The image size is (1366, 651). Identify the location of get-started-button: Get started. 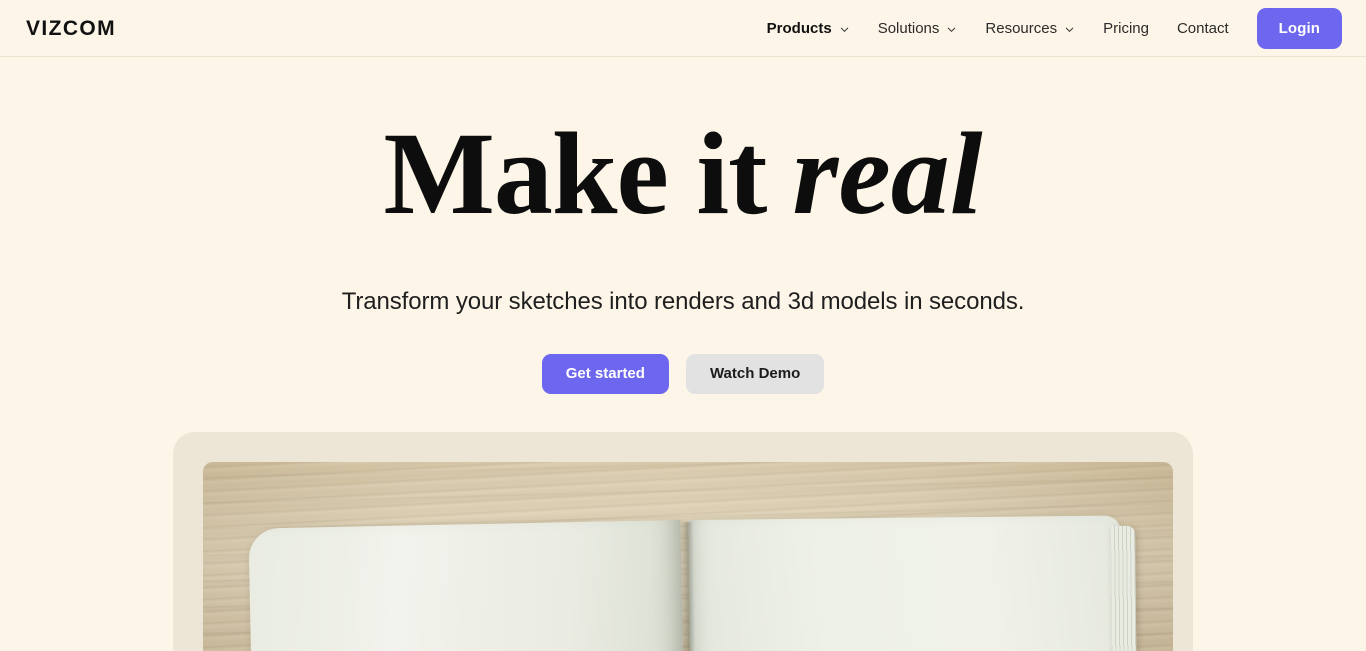
(605, 374).